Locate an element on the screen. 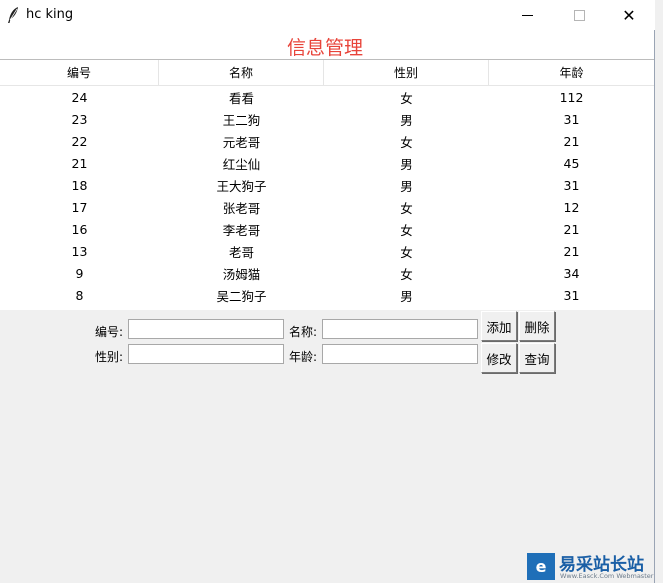 The height and width of the screenshot is (583, 663). title-bar: hc king ✕ is located at coordinates (327, 15).